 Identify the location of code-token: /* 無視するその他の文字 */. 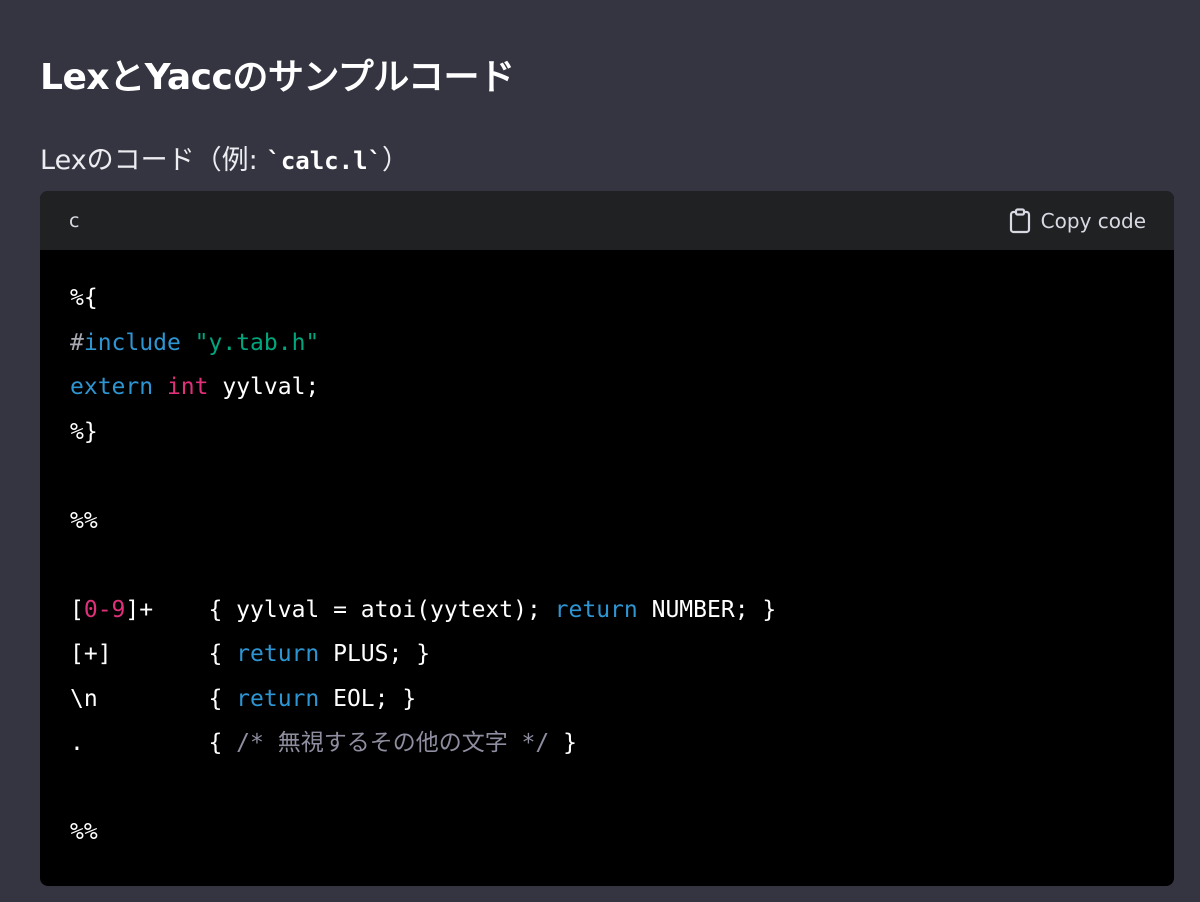
(393, 743).